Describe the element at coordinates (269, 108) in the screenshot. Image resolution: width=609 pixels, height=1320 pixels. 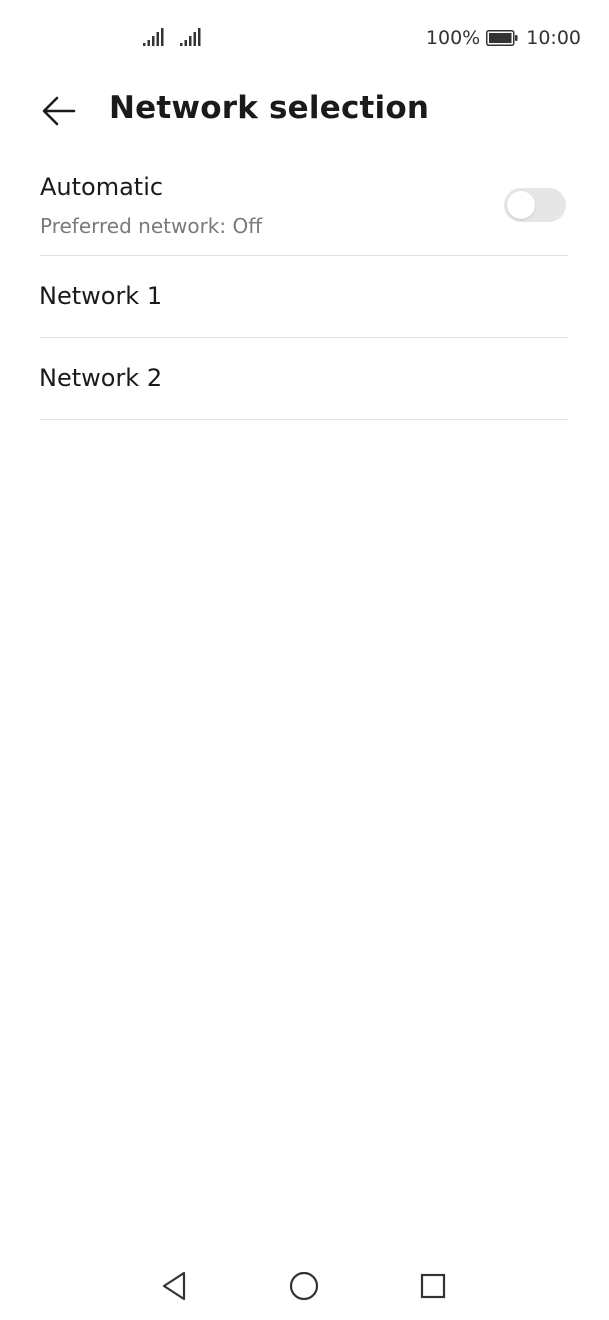
I see `page-title: Network selection` at that location.